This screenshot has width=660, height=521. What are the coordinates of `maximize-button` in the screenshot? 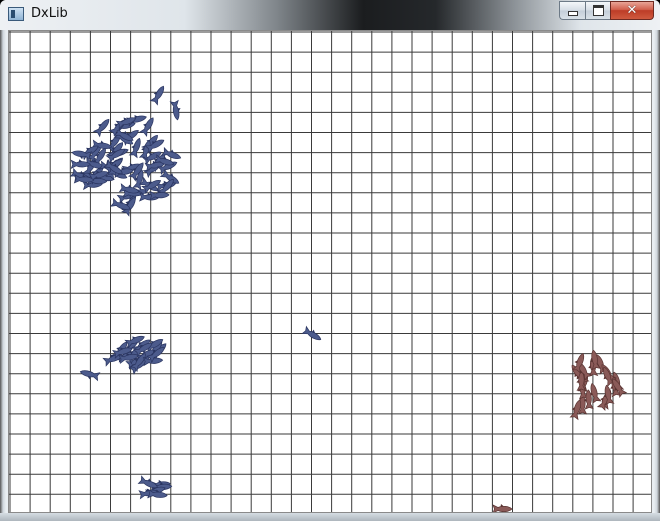 It's located at (597, 10).